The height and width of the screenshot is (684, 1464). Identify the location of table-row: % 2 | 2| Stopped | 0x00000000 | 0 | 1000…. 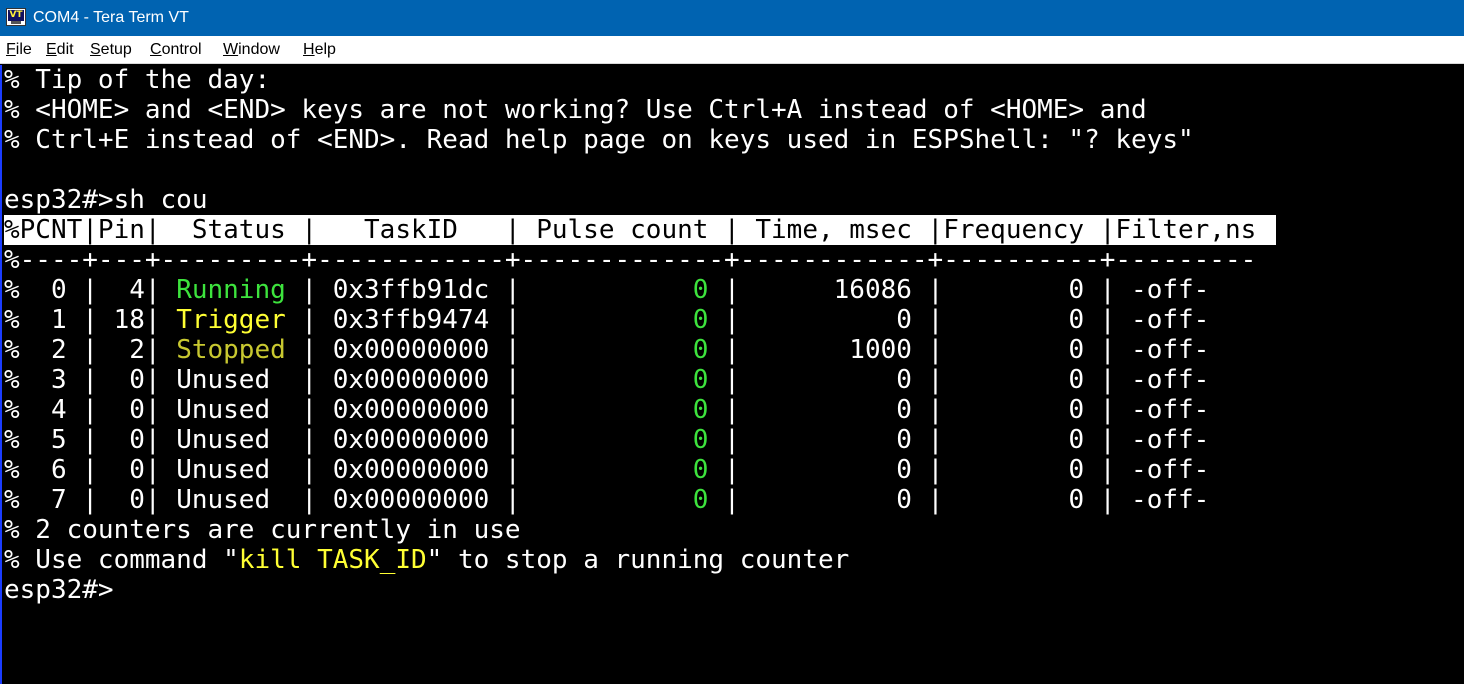
(606, 350).